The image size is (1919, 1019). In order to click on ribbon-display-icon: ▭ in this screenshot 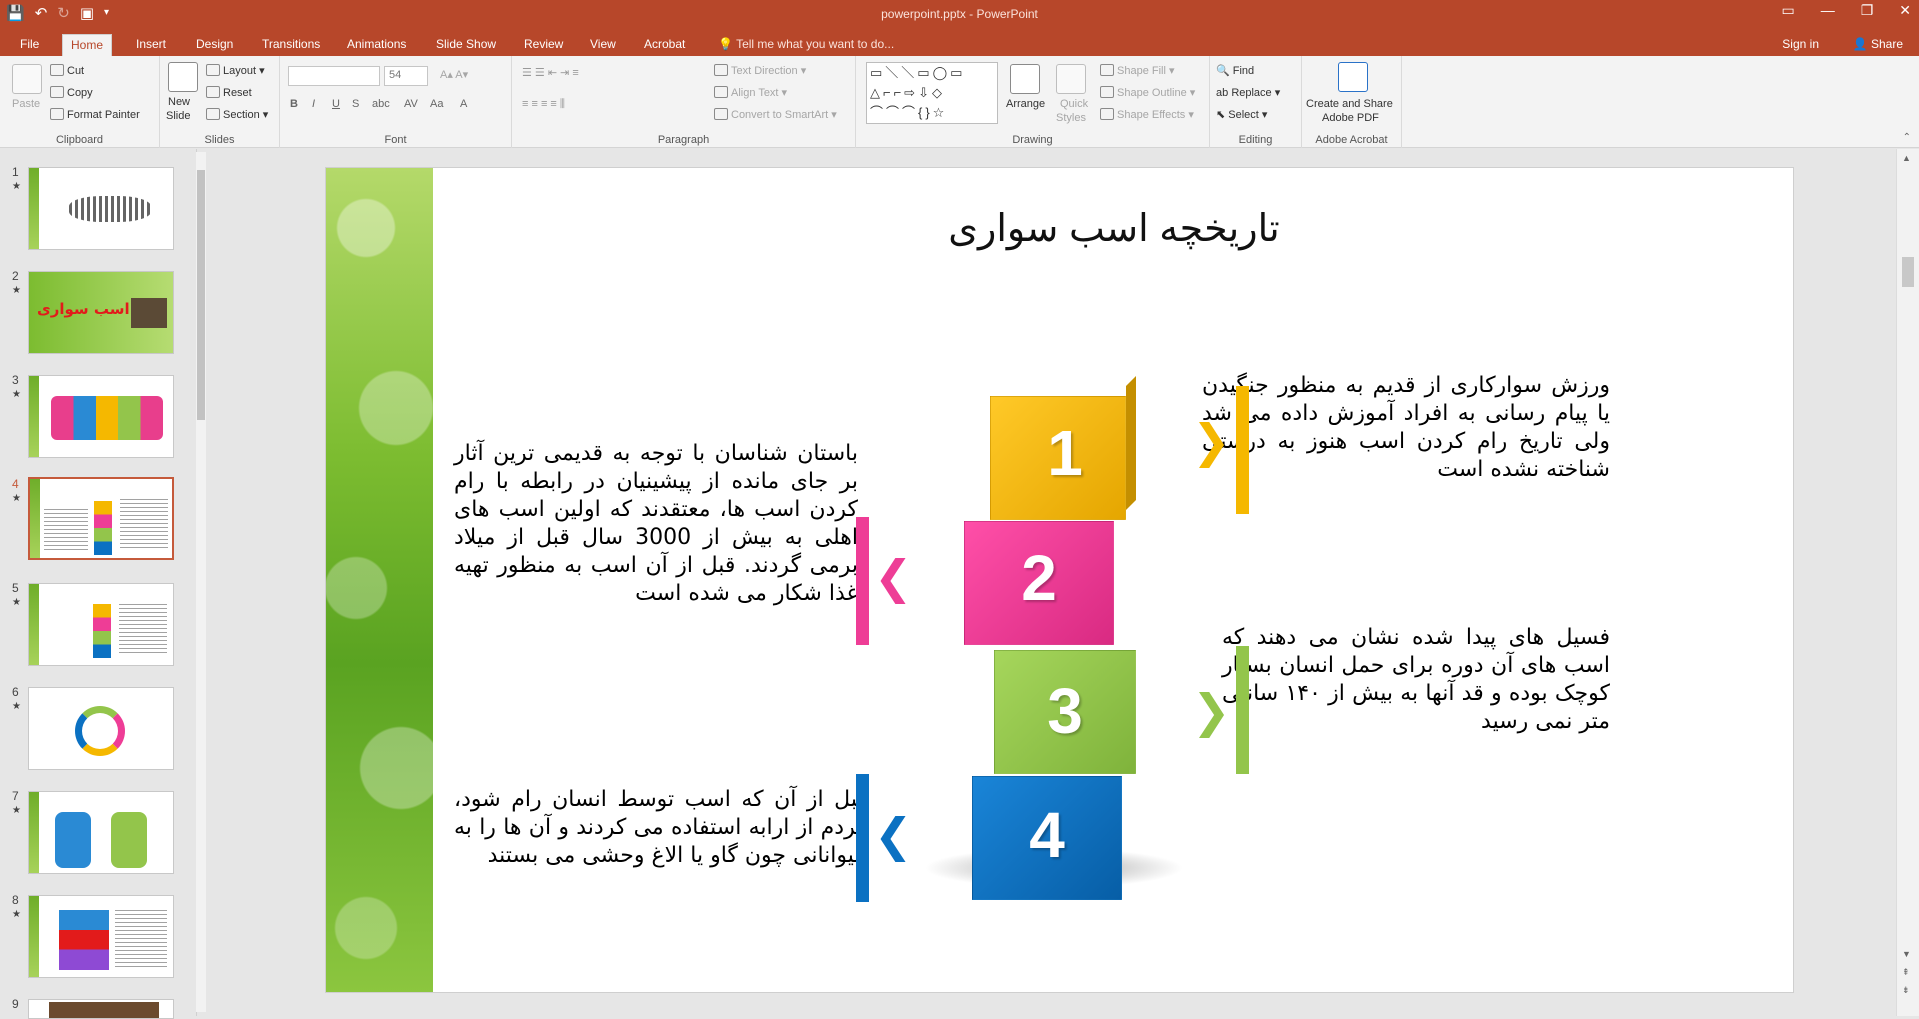, I will do `click(1787, 10)`.